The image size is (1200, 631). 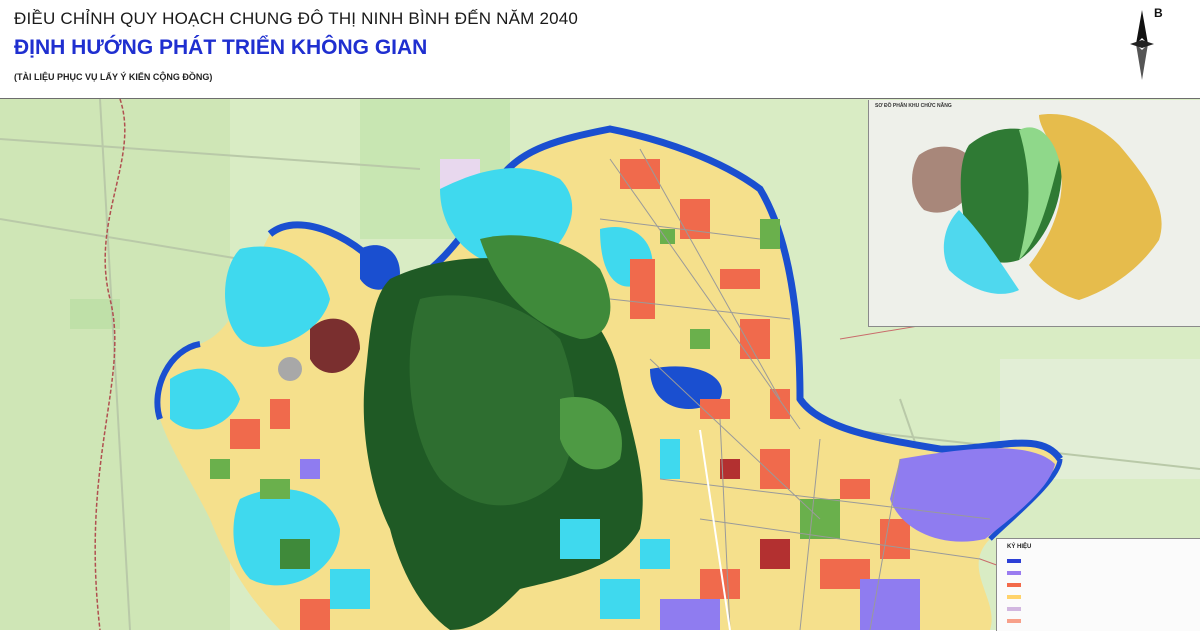 I want to click on industrial-south, so click(x=890, y=604).